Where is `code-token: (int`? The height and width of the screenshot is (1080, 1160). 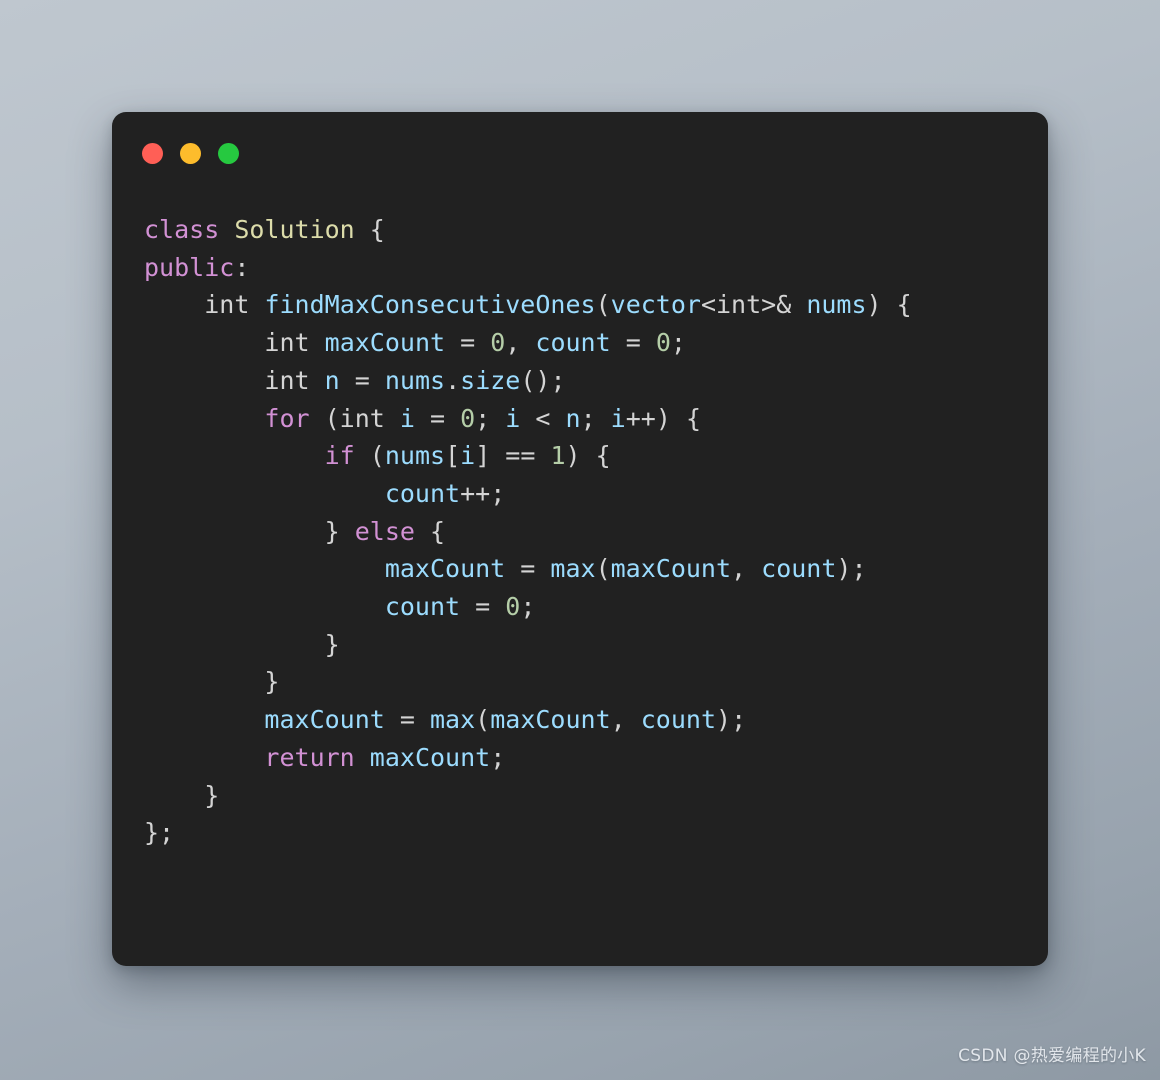
code-token: (int is located at coordinates (354, 418).